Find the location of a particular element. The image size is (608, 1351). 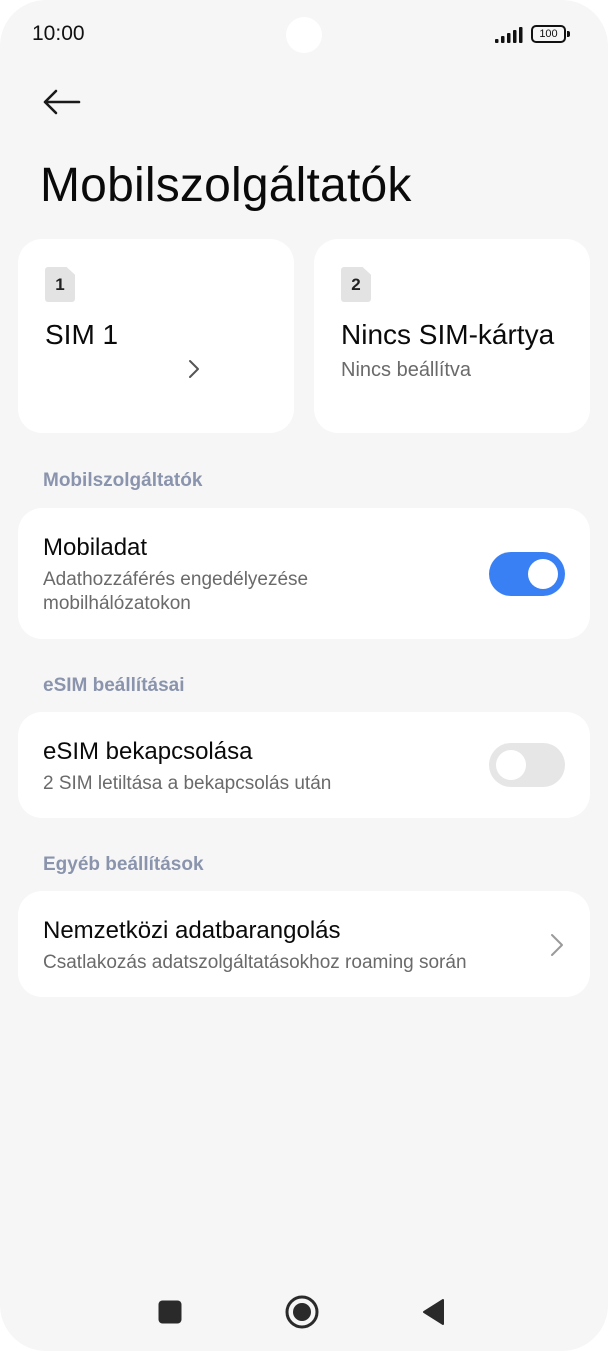

back-triangle-icon is located at coordinates (433, 1312).